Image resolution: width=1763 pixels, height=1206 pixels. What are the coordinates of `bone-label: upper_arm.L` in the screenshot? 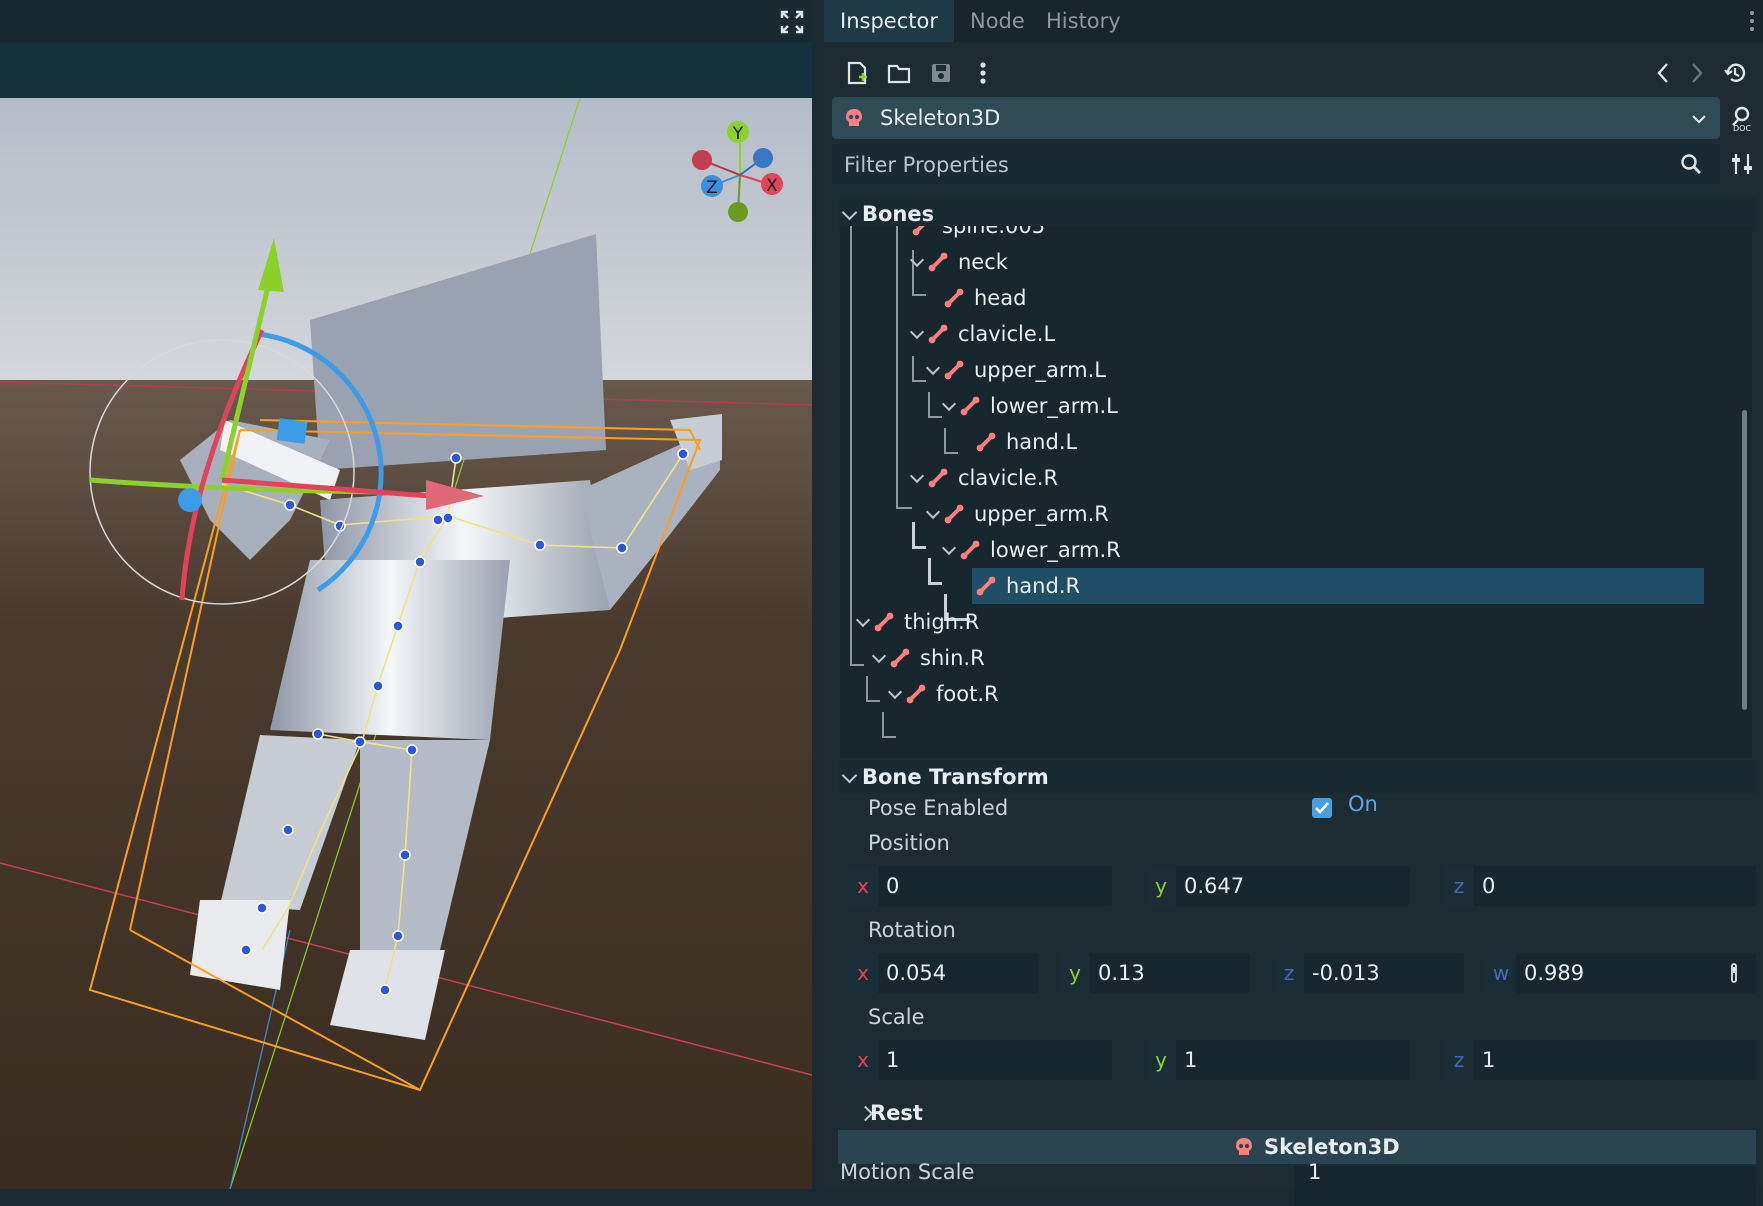 It's located at (1040, 370).